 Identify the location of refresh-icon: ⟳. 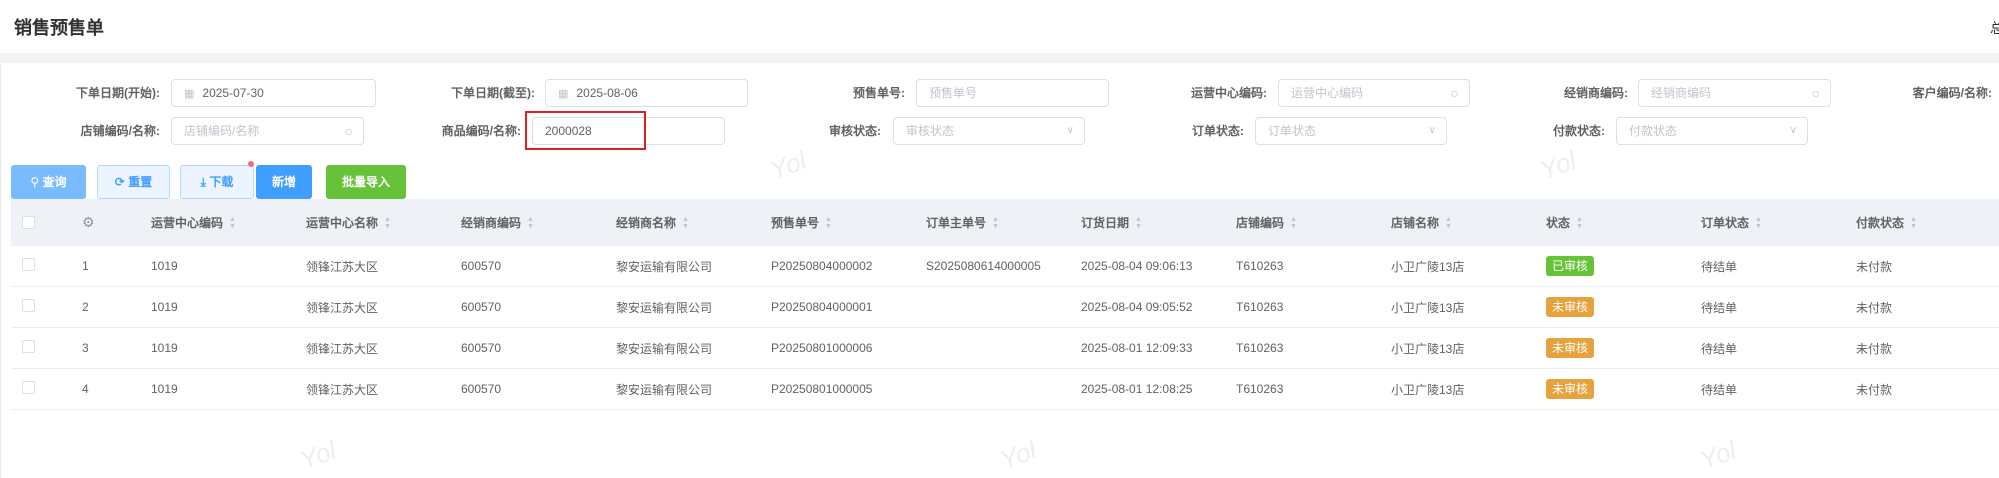
(121, 182).